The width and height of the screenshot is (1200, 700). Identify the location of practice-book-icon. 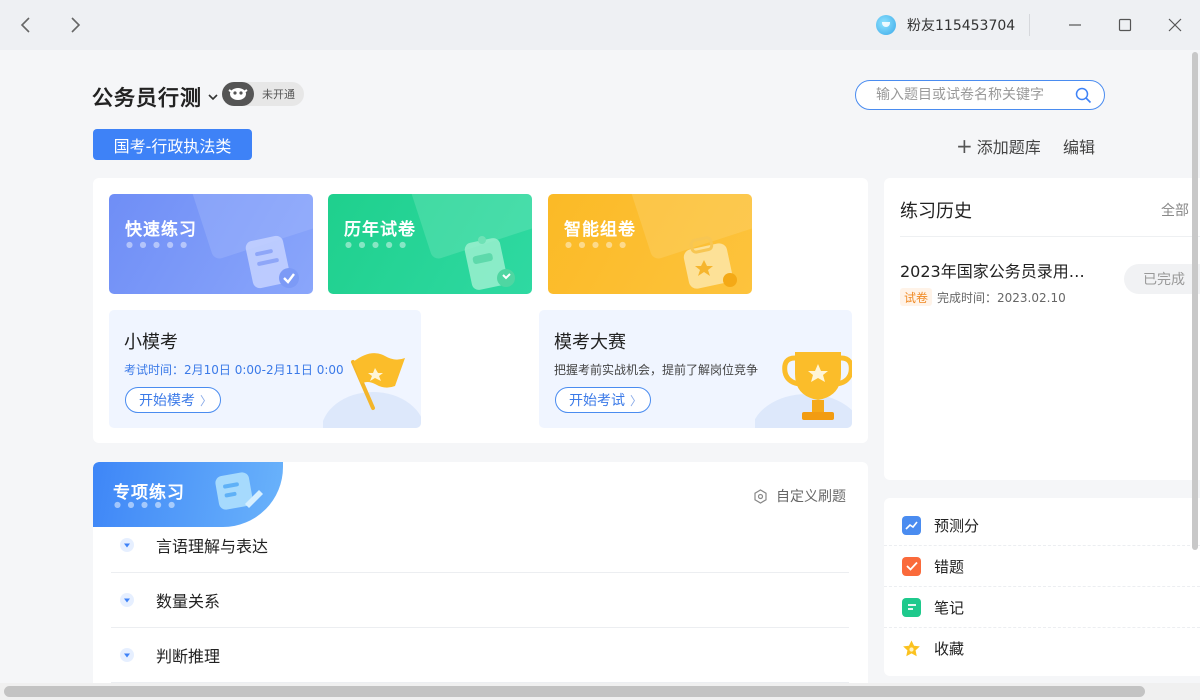
(239, 491).